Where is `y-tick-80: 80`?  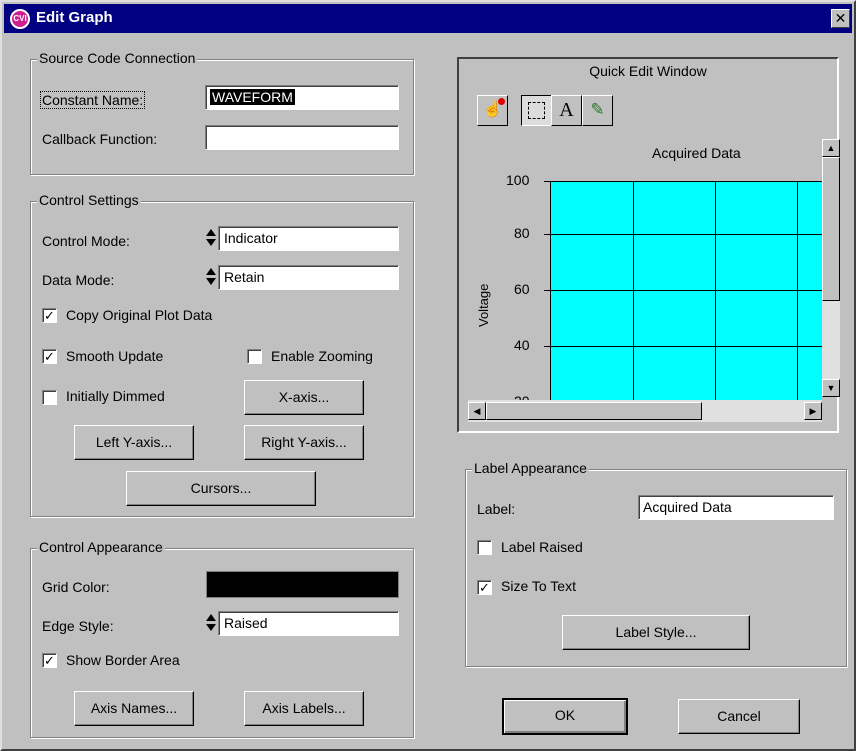
y-tick-80: 80 is located at coordinates (522, 233).